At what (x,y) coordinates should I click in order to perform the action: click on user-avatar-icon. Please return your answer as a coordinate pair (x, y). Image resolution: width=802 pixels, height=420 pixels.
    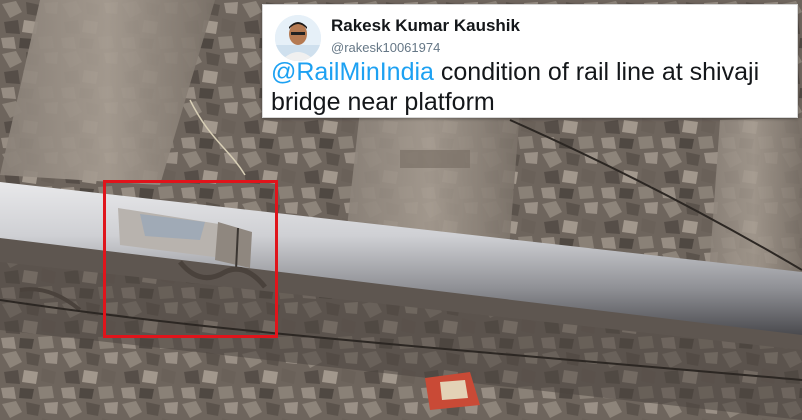
    Looking at the image, I should click on (298, 38).